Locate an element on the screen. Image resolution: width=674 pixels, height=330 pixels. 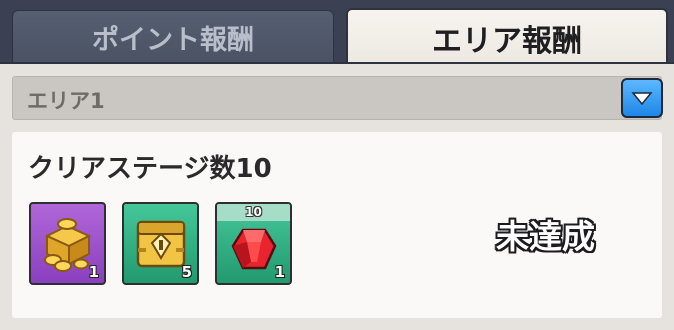
tab-point-rewards-label: ポイント報酬 is located at coordinates (173, 40).